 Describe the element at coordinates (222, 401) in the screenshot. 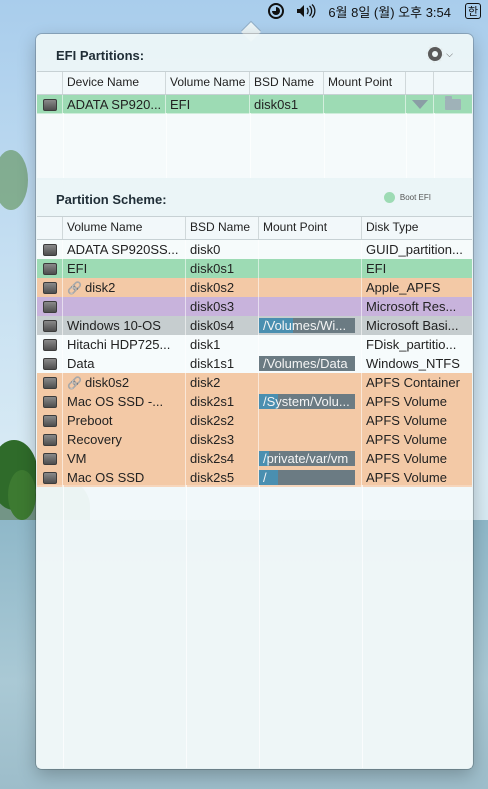

I see `partition-bsd-name: disk2s1` at that location.